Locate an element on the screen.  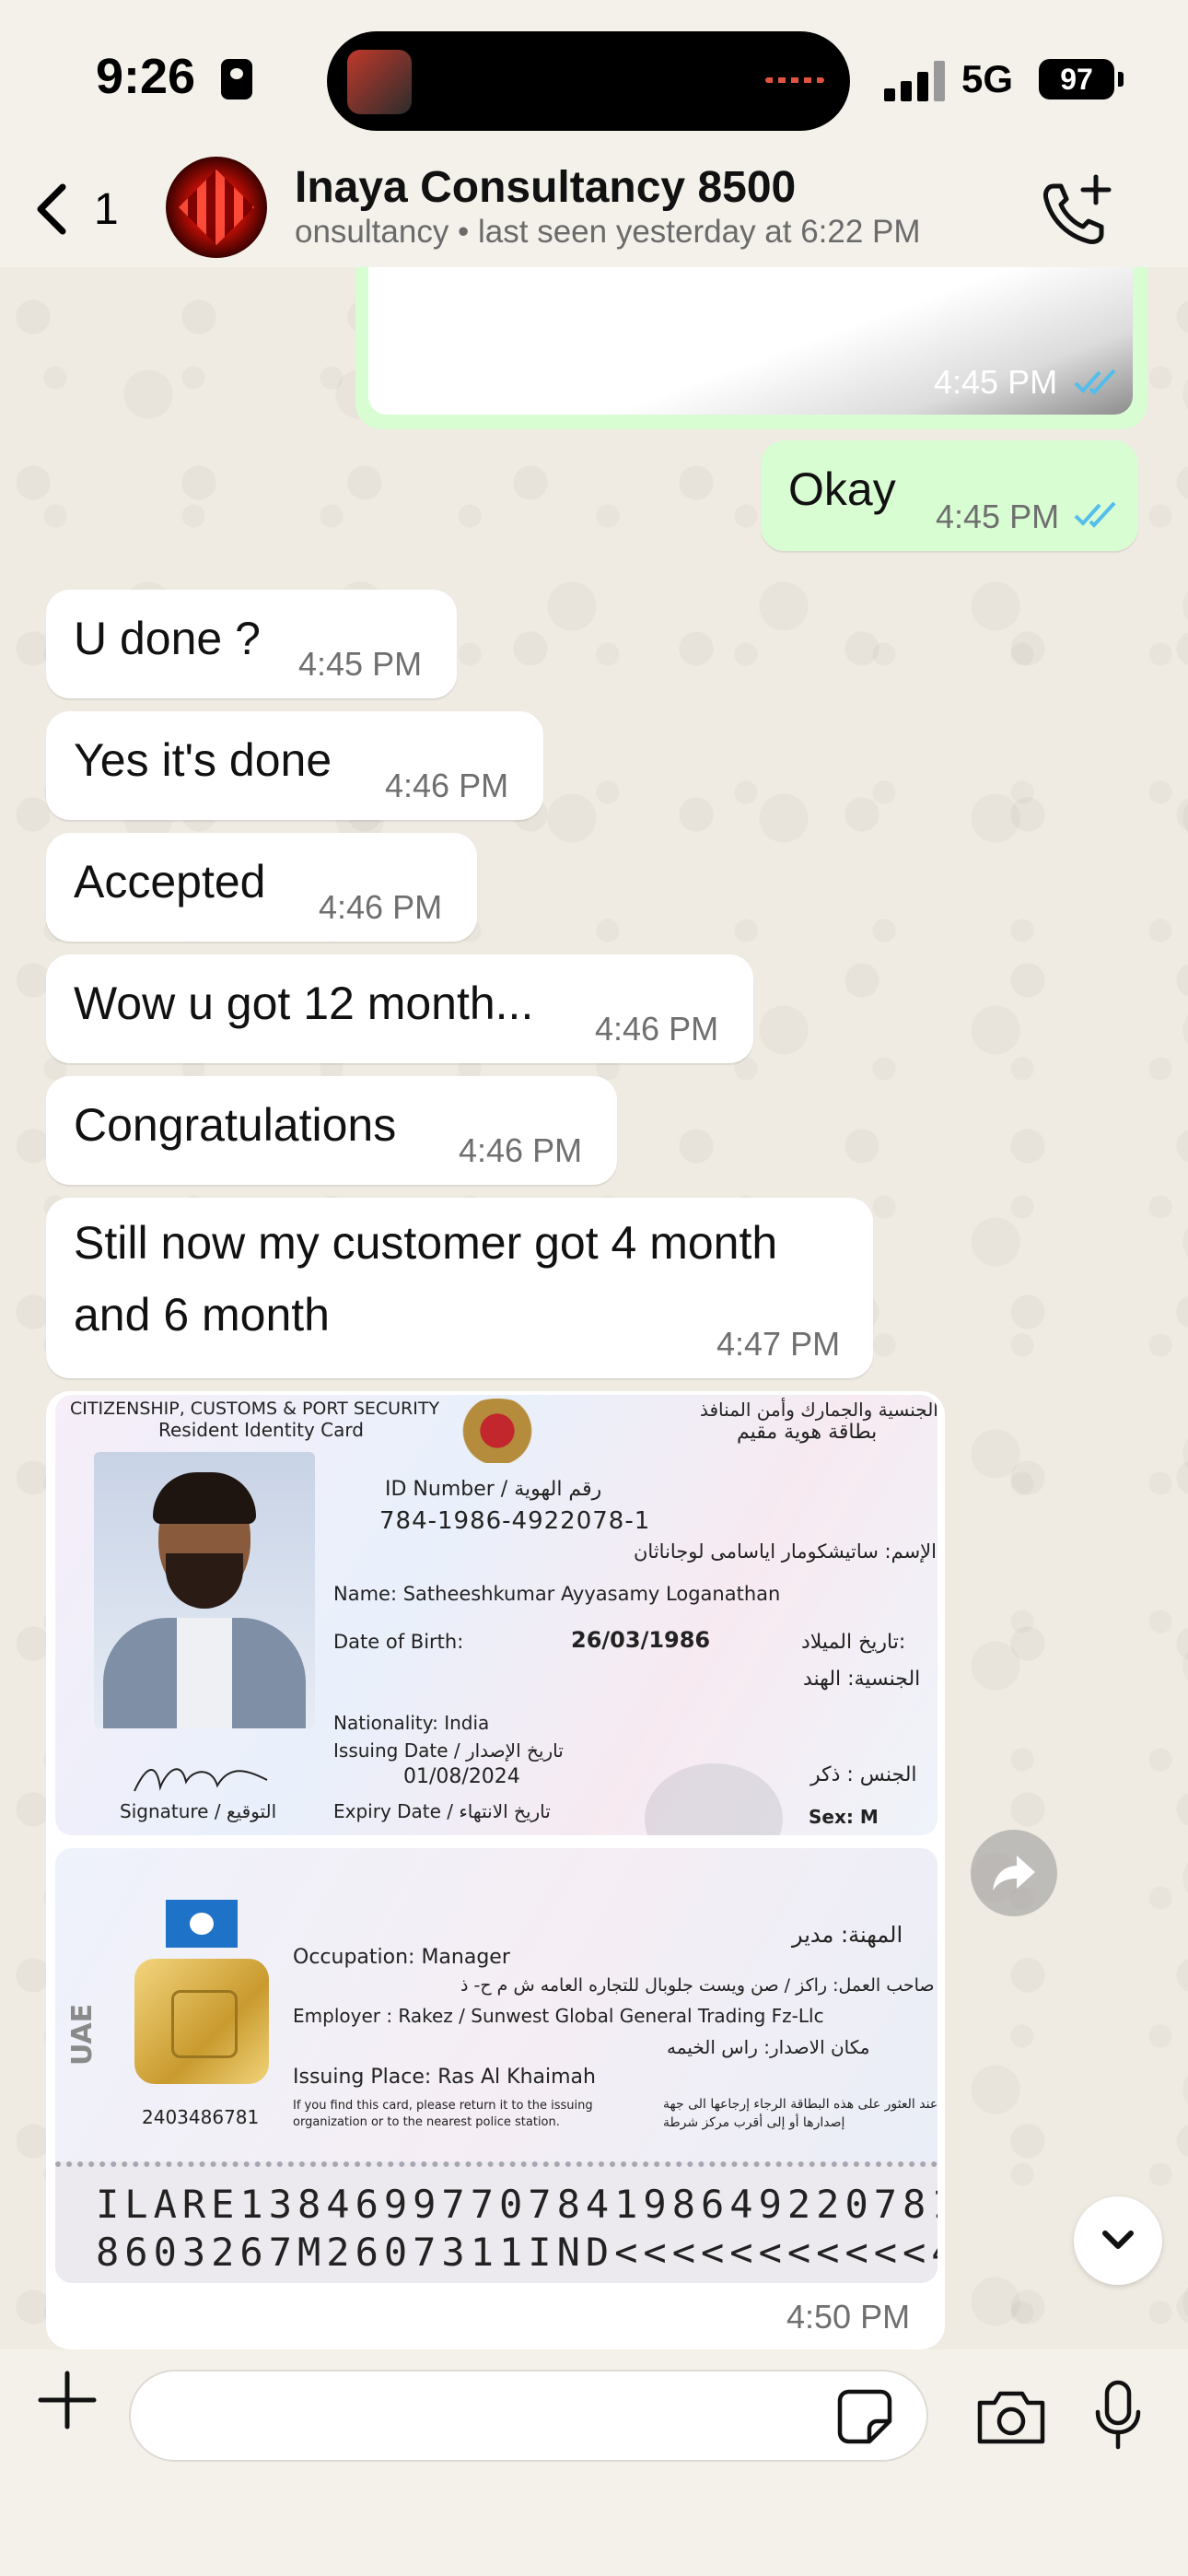
notice-ar-2: إصدارها أو إلى أقرب مركز شرطة is located at coordinates (754, 2122).